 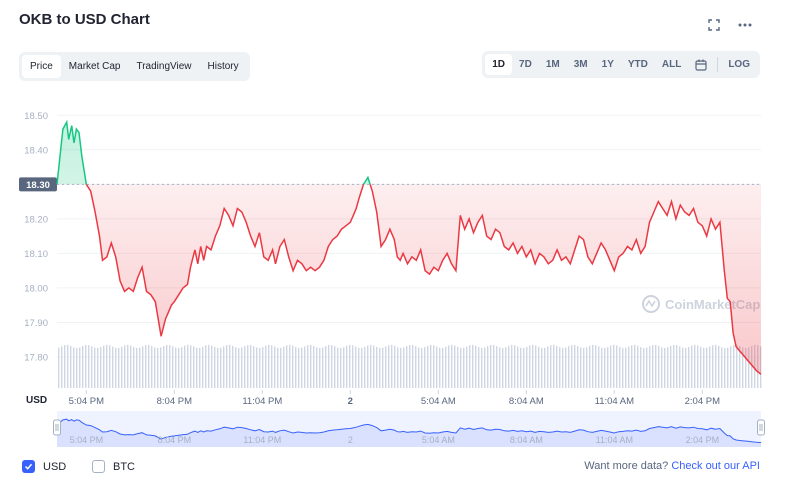 What do you see at coordinates (350, 440) in the screenshot?
I see `navigator-tick-label: 2` at bounding box center [350, 440].